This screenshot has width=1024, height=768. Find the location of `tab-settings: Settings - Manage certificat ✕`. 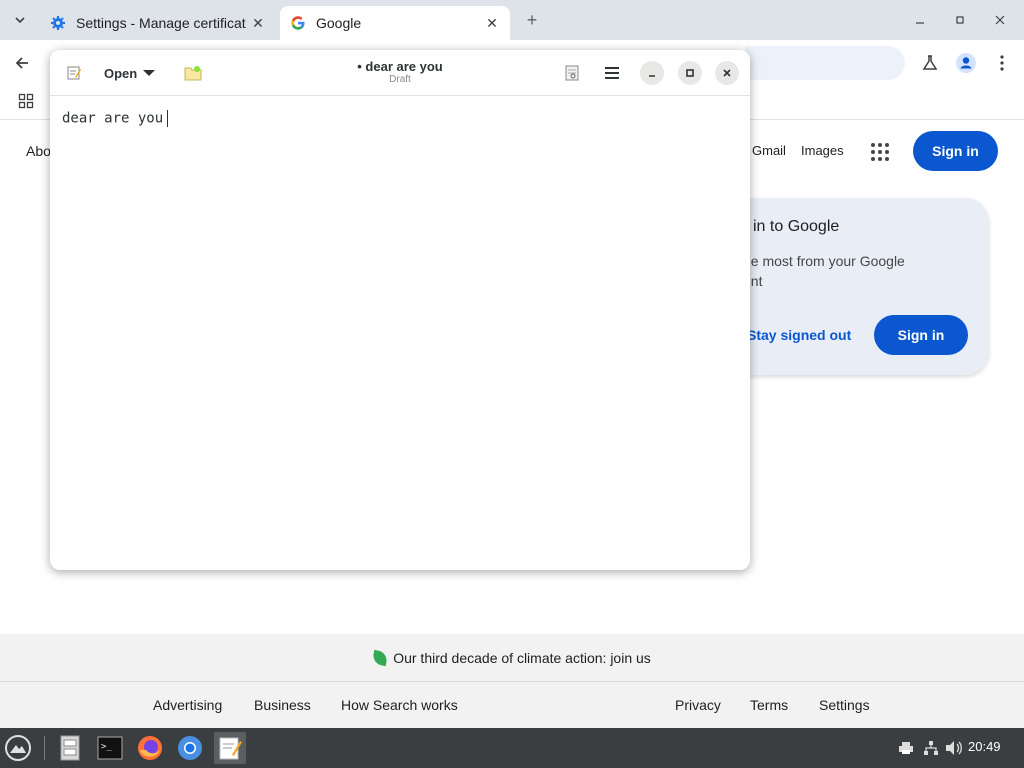

tab-settings: Settings - Manage certificat ✕ is located at coordinates (158, 23).